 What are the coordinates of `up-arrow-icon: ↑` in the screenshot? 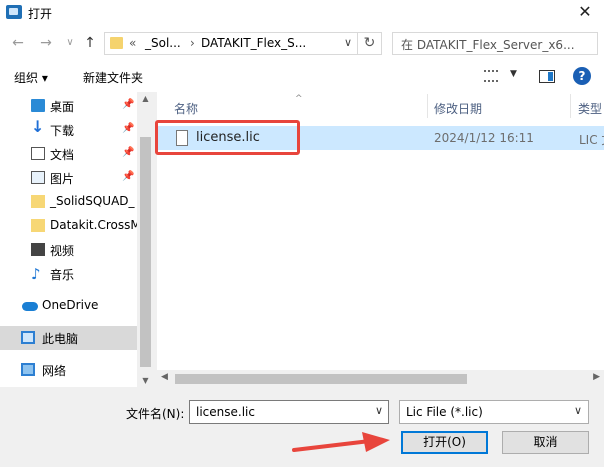 It's located at (90, 43).